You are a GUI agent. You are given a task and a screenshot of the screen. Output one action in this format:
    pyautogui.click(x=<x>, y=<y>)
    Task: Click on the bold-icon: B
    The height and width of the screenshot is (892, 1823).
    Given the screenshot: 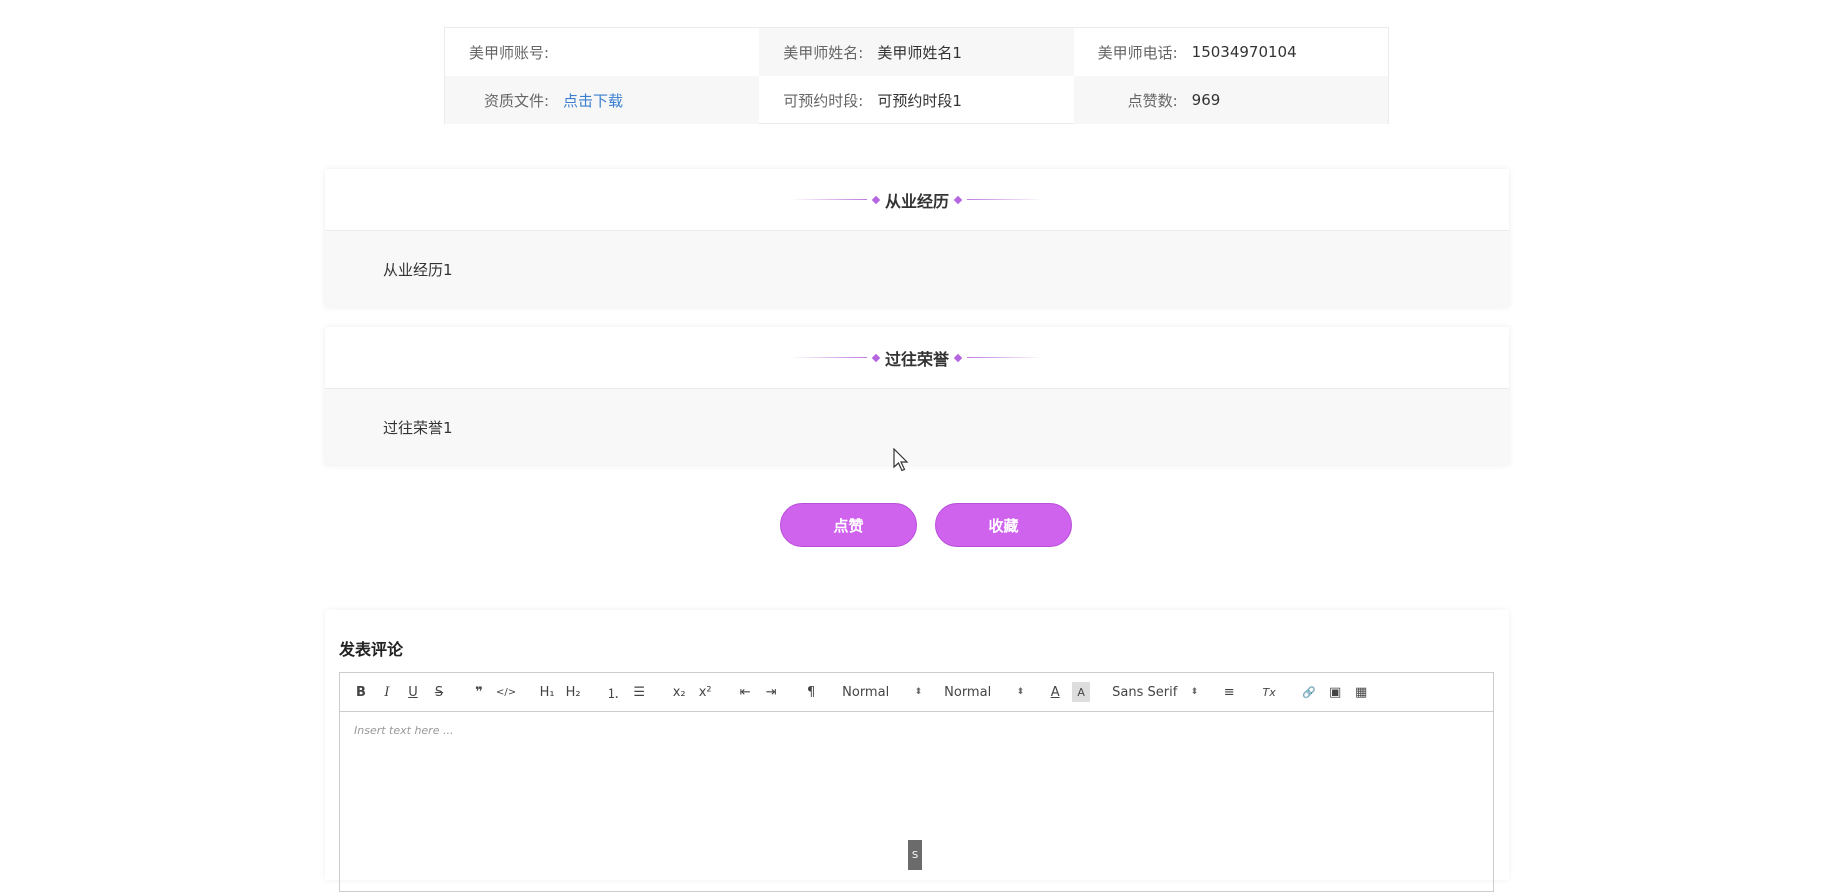 What is the action you would take?
    pyautogui.click(x=361, y=692)
    